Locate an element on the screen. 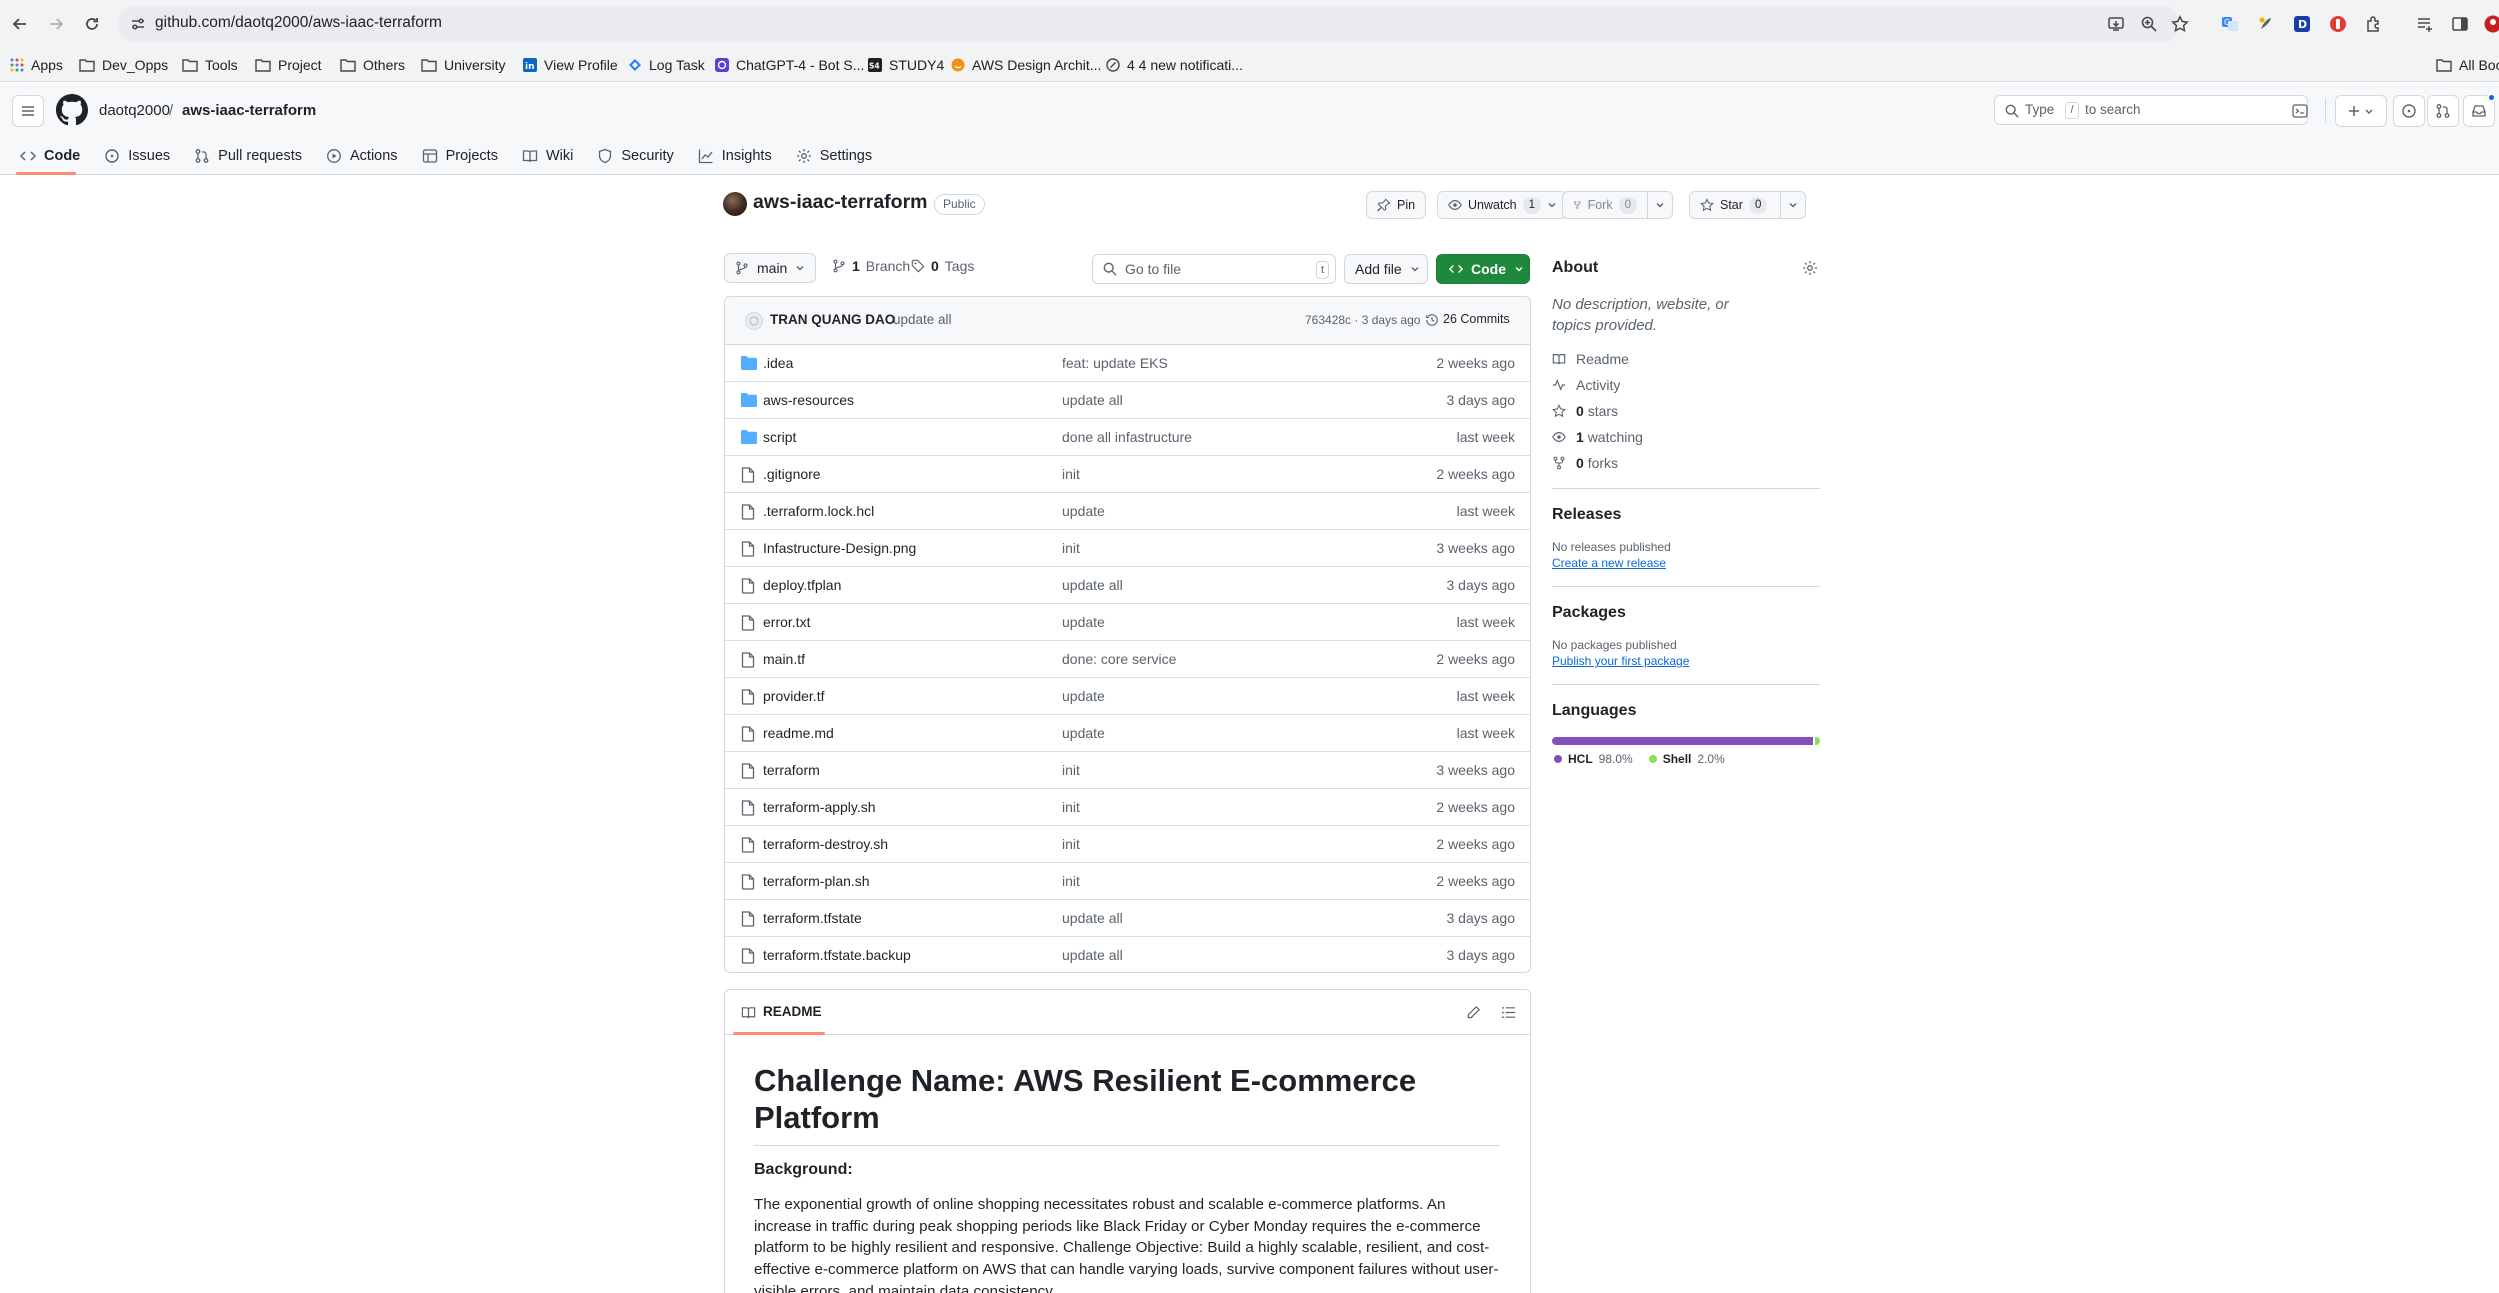  table-row: .gitignore init 2 weeks ago is located at coordinates (1127, 474).